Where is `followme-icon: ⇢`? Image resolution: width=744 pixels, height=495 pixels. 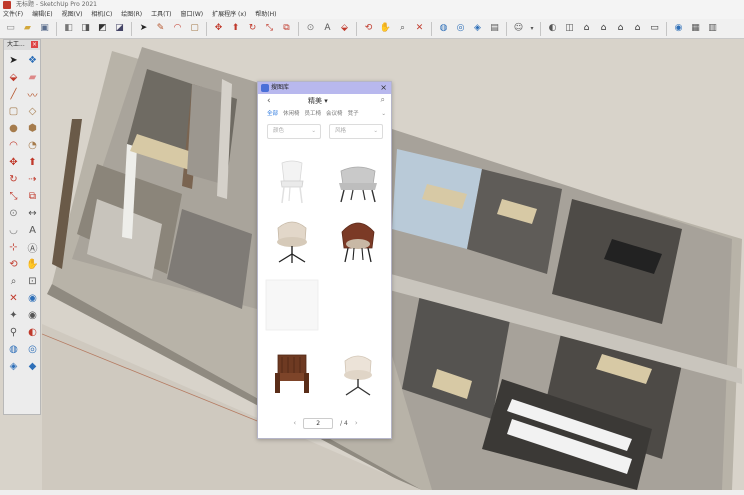
followme-icon: ⇢ is located at coordinates (32, 179).